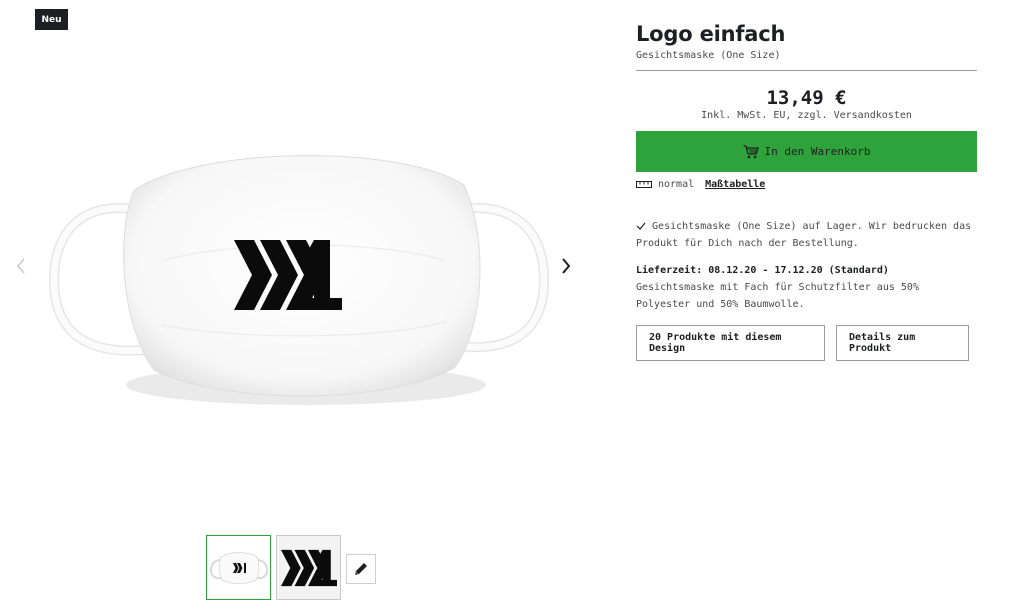 This screenshot has width=1024, height=611. I want to click on divider, so click(806, 70).